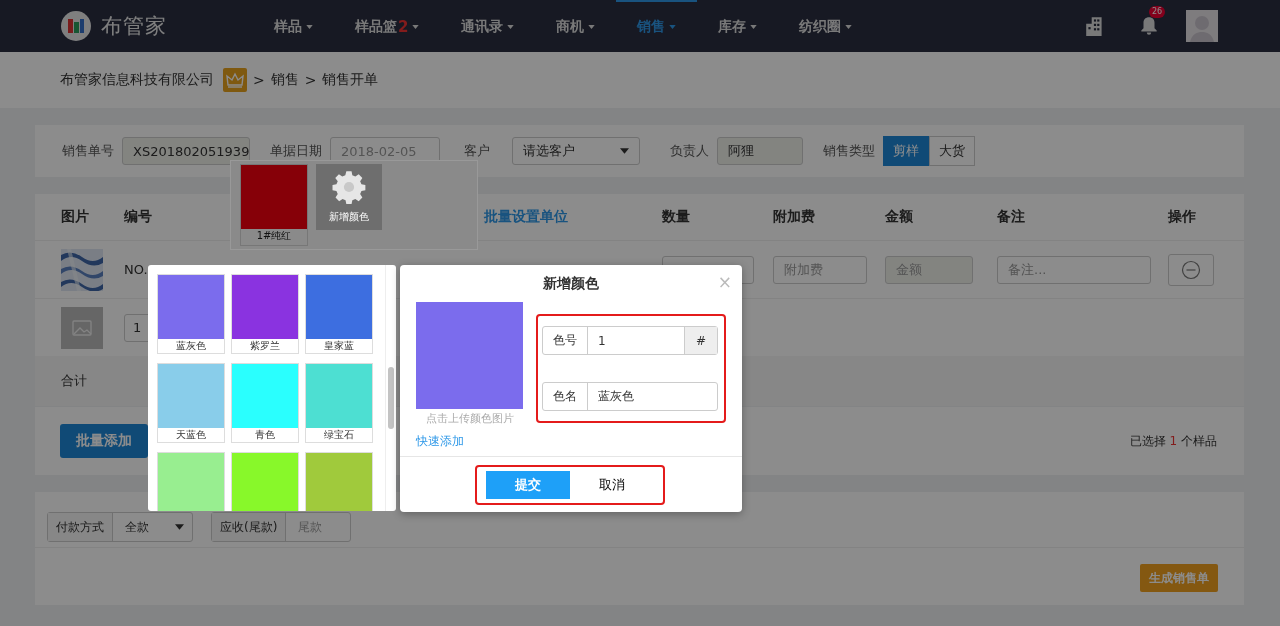  Describe the element at coordinates (1011, 217) in the screenshot. I see `column-header: 备注` at that location.